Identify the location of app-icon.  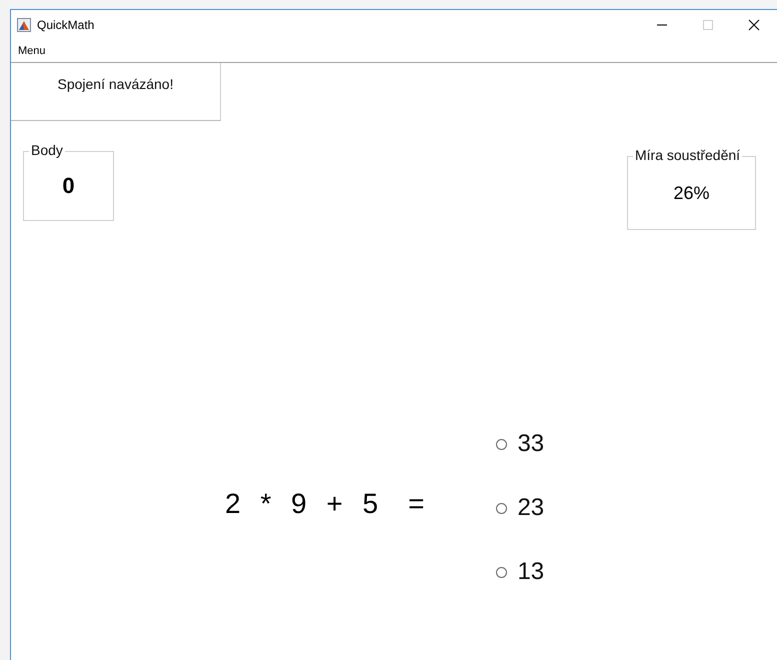
(24, 25).